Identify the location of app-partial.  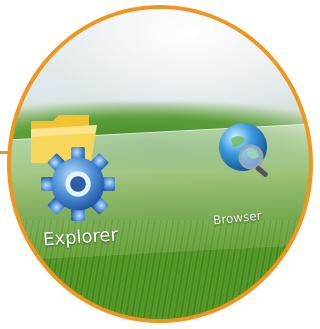
(308, 182).